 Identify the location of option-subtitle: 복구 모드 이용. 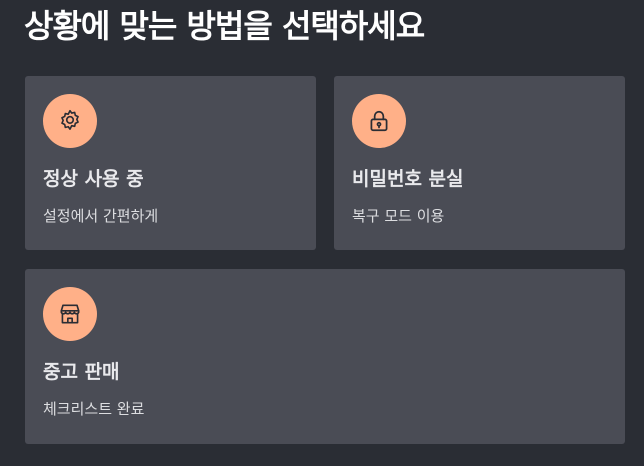
(398, 216).